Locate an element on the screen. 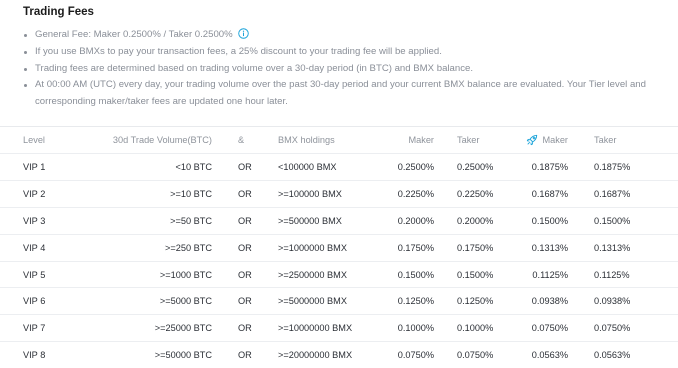 The image size is (678, 368). header-bmx-holdings: BMX holdings is located at coordinates (306, 140).